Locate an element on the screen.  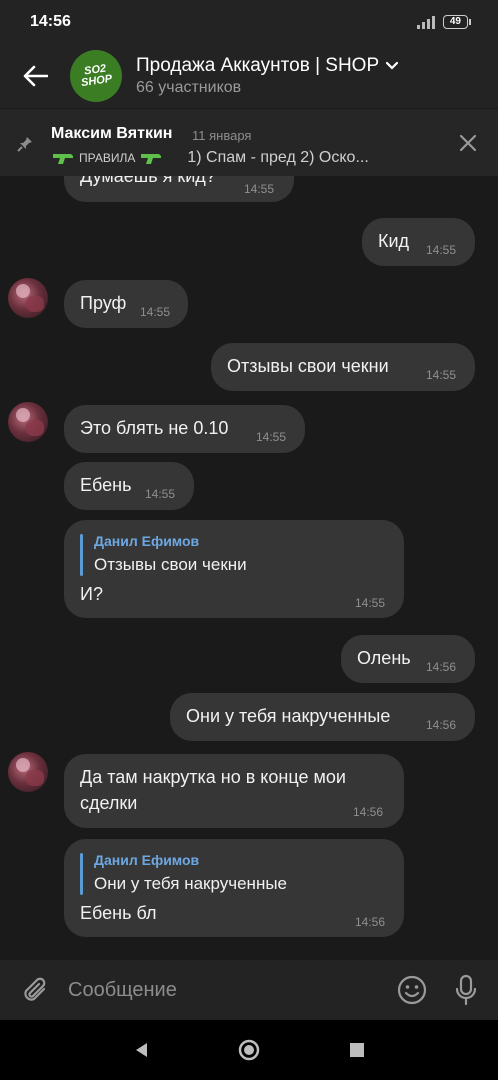
message-bubble: Думаешь я кид? 14:55 is located at coordinates (179, 189).